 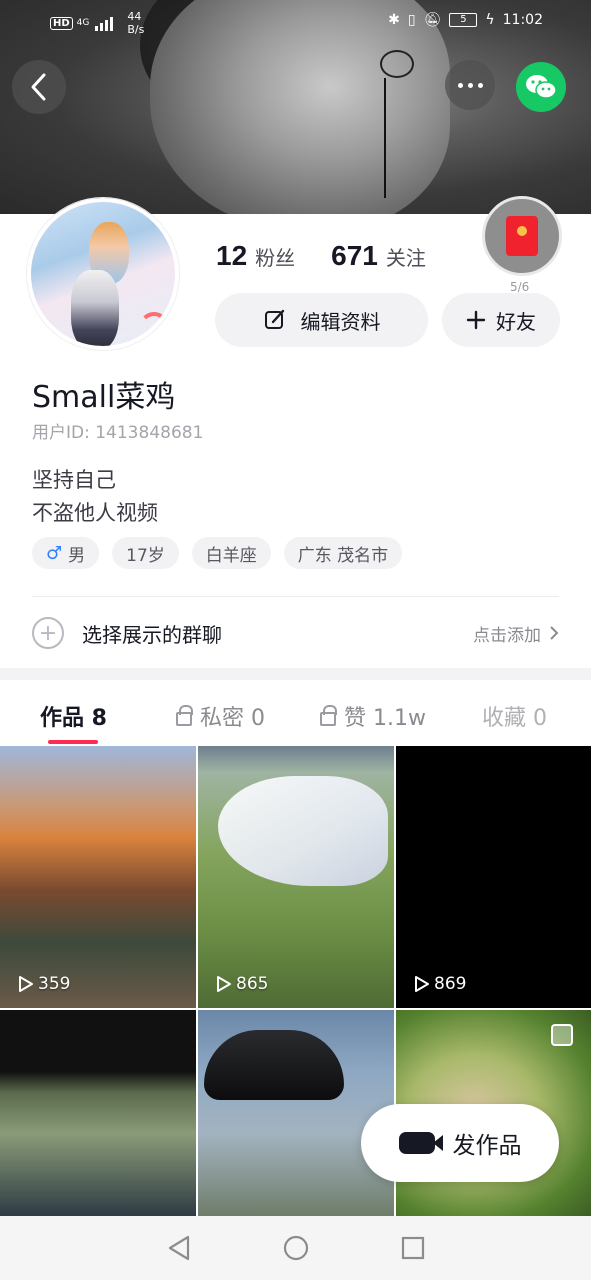 What do you see at coordinates (48, 633) in the screenshot?
I see `add-circle-icon: +` at bounding box center [48, 633].